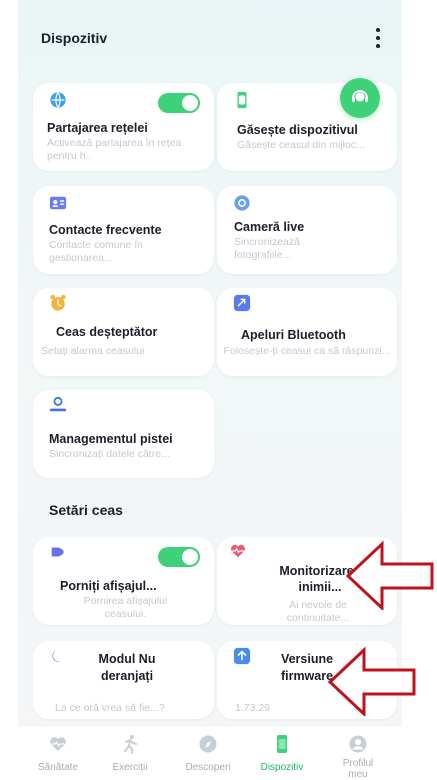  What do you see at coordinates (208, 744) in the screenshot?
I see `compass-icon` at bounding box center [208, 744].